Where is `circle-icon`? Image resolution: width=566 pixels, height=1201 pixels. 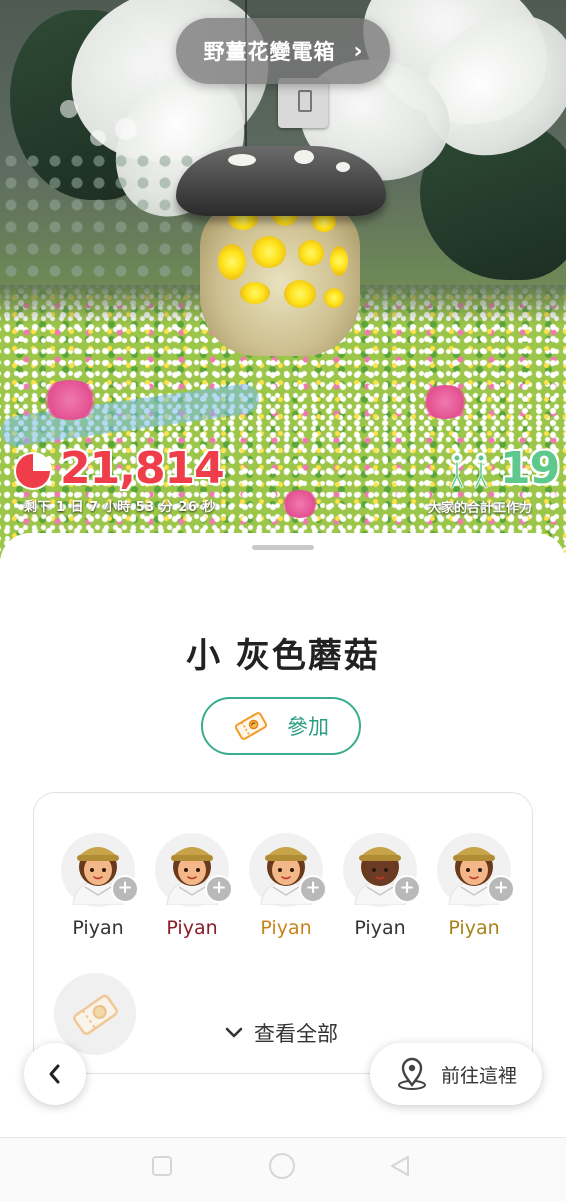 circle-icon is located at coordinates (282, 1166).